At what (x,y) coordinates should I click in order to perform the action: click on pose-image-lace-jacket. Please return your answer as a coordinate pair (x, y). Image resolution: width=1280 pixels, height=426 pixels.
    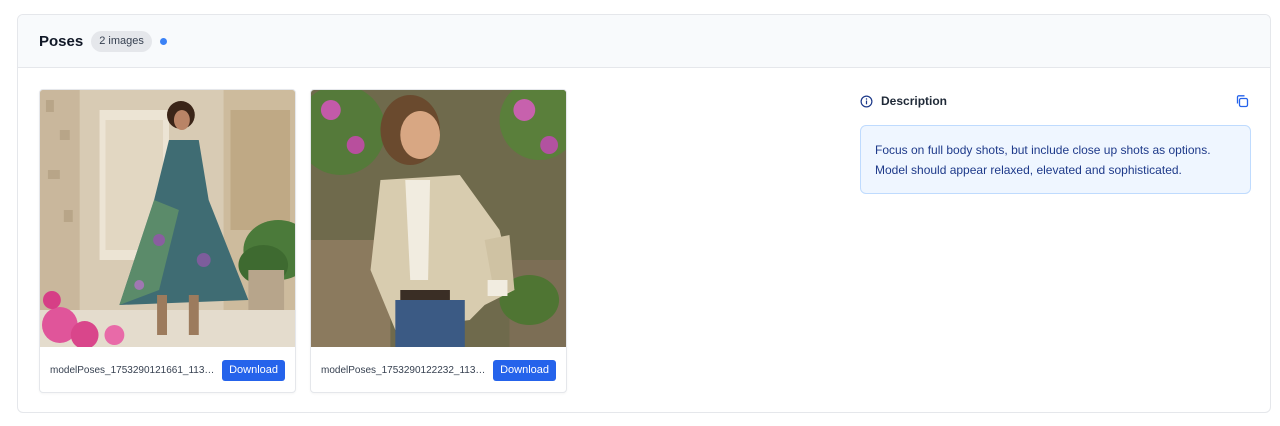
    Looking at the image, I should click on (438, 218).